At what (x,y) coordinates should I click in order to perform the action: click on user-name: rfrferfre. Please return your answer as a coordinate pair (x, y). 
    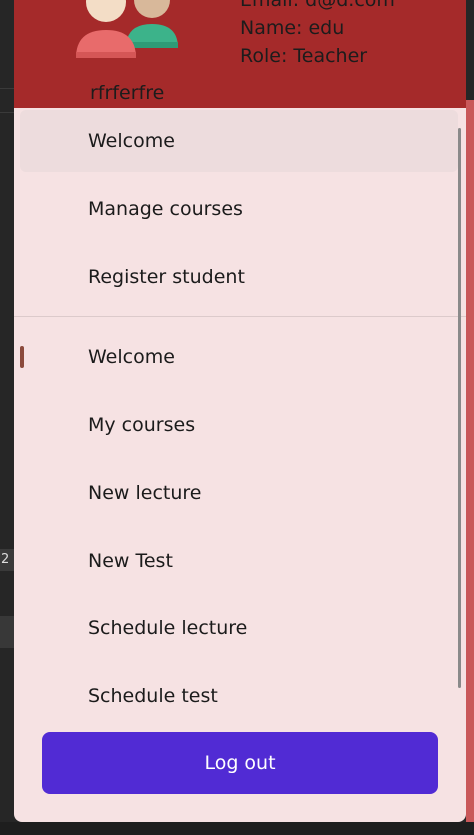
    Looking at the image, I should click on (127, 93).